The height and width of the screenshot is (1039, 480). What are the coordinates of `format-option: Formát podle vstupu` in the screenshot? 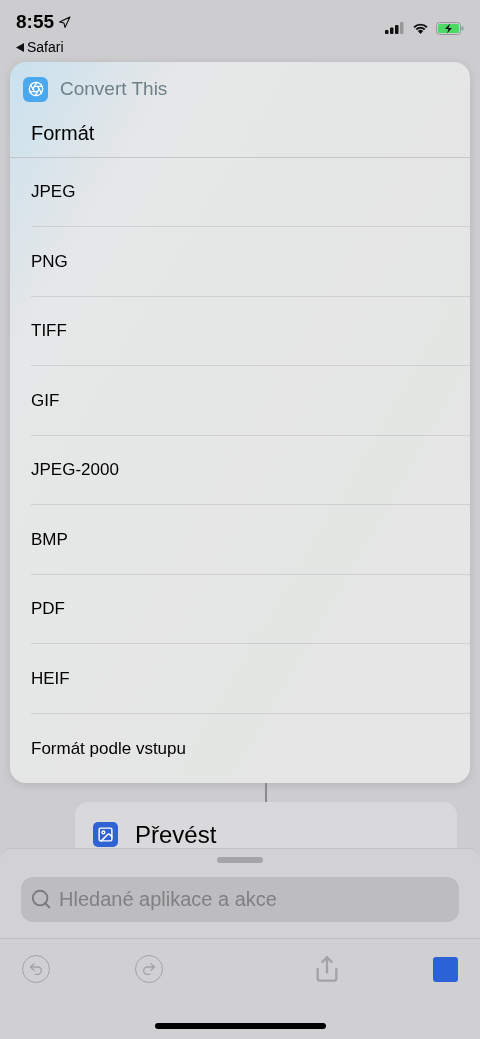 It's located at (108, 748).